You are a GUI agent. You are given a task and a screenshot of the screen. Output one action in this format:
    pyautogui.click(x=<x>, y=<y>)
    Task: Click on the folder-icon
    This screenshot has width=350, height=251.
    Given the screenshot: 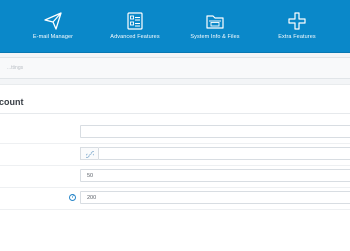 What is the action you would take?
    pyautogui.click(x=215, y=21)
    